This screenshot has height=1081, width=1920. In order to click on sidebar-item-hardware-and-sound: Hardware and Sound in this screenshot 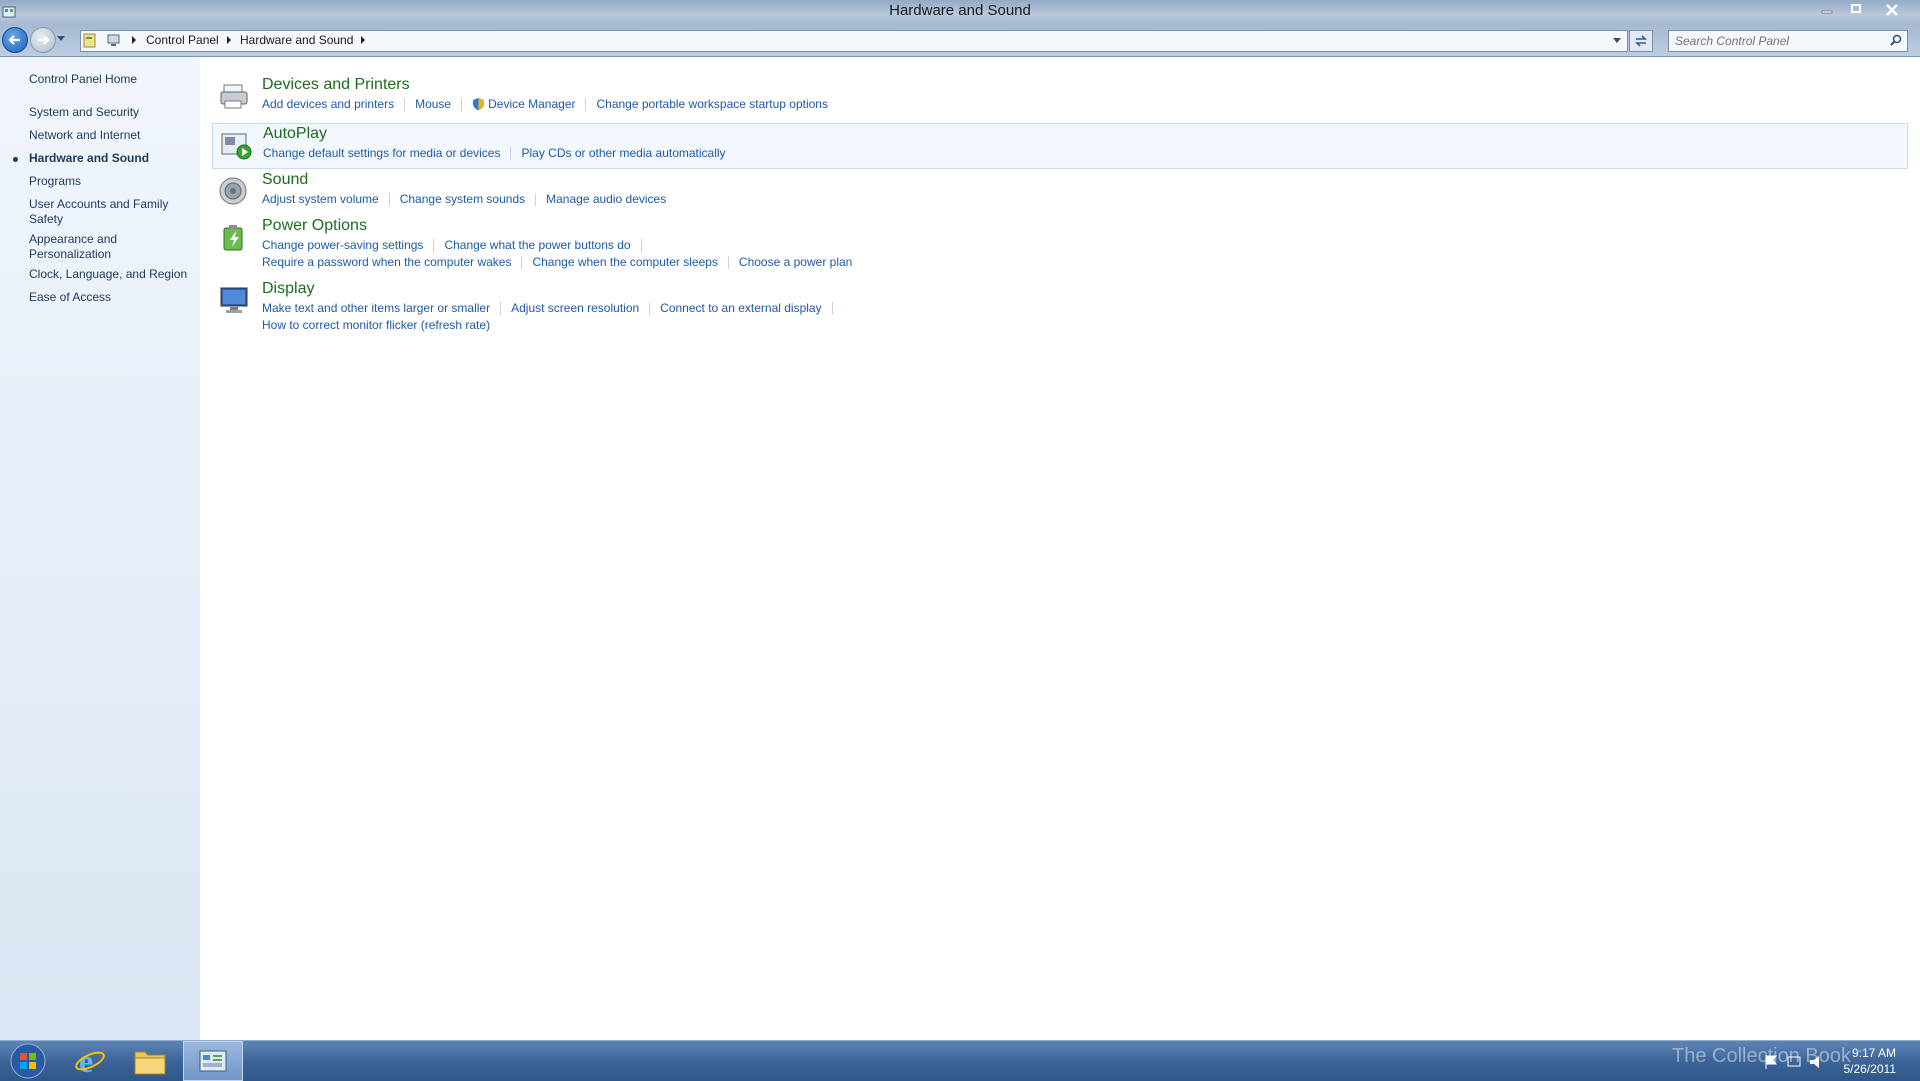, I will do `click(114, 158)`.